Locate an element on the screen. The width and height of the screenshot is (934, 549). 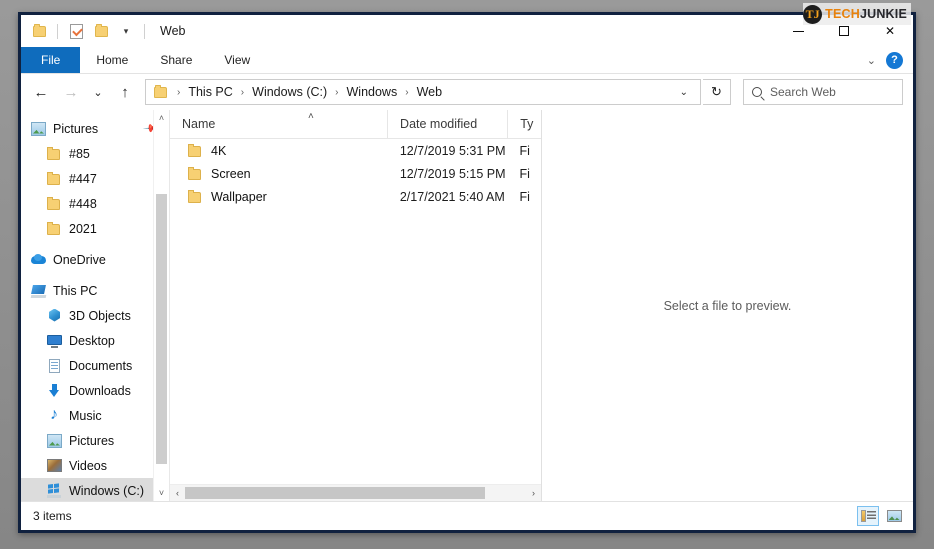
breadcrumb-dropdown-chevron-down-icon: ⌄ is located at coordinates (684, 92).